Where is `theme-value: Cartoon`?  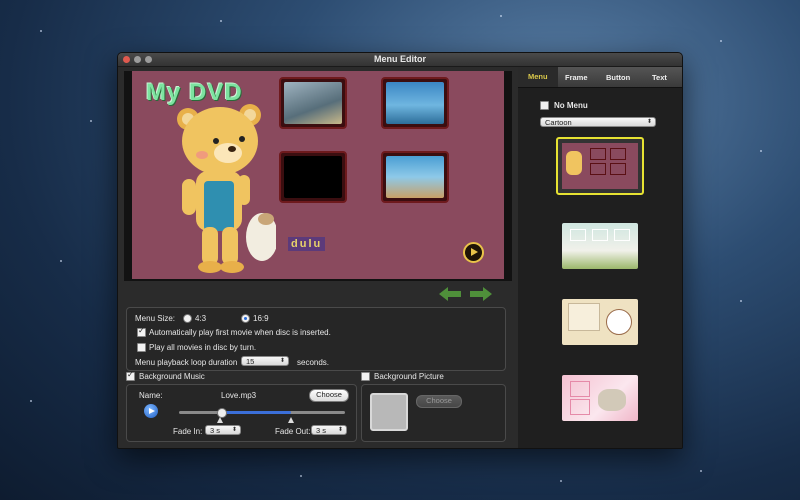 theme-value: Cartoon is located at coordinates (558, 122).